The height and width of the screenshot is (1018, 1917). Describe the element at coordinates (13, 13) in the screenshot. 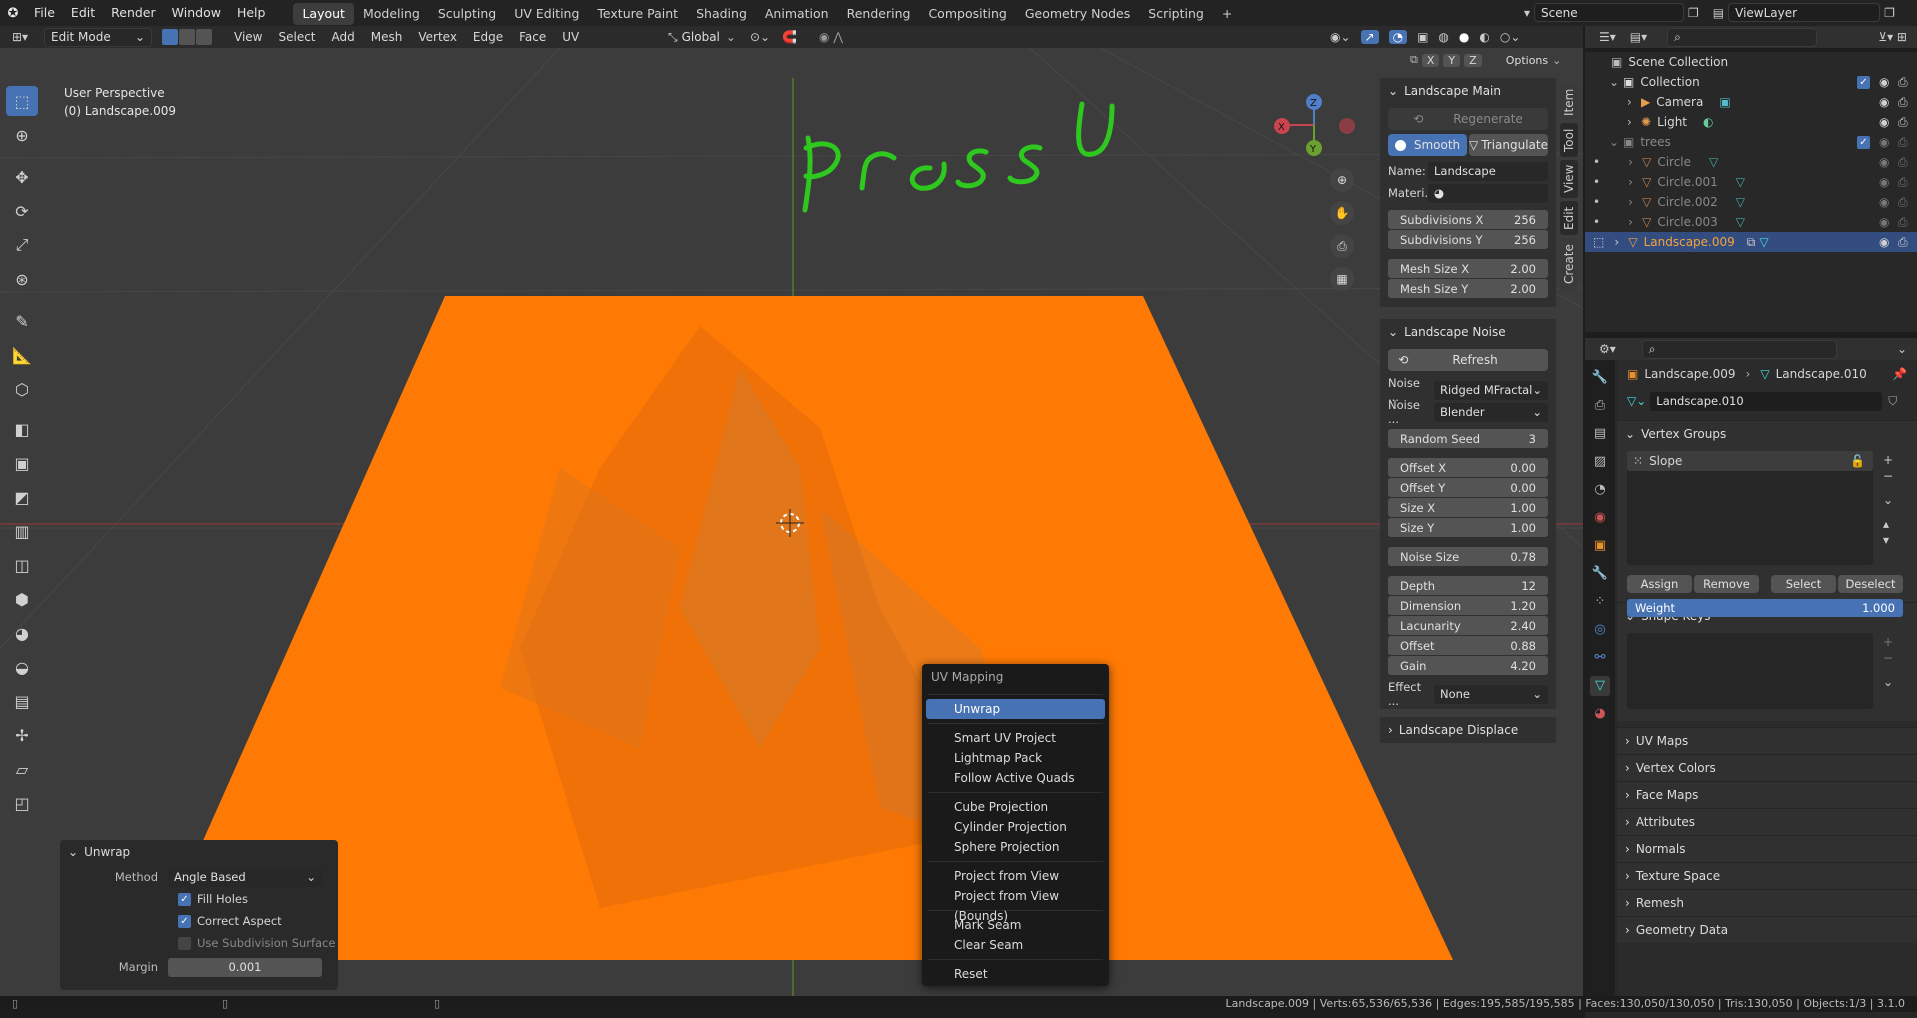

I see `blender-logo-icon: ✪` at that location.